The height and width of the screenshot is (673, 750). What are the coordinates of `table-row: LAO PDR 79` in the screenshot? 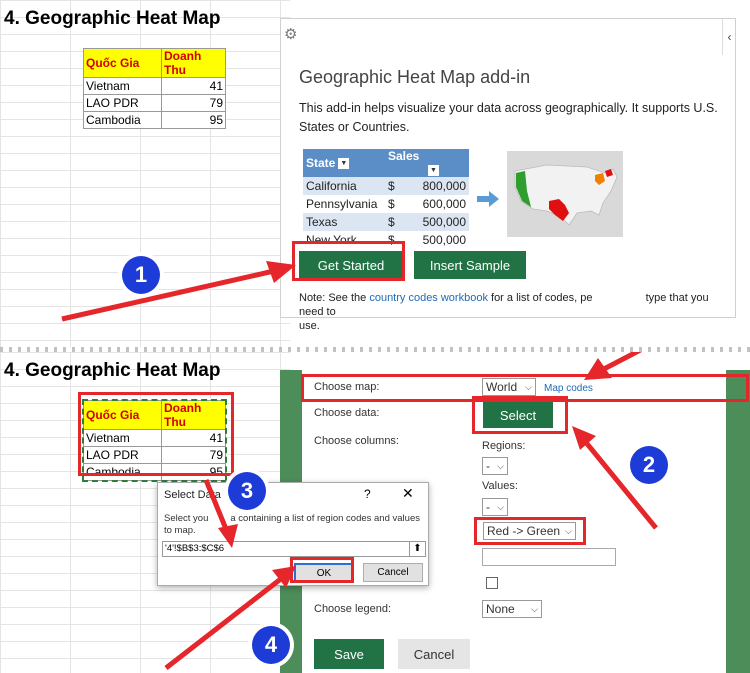 It's located at (154, 103).